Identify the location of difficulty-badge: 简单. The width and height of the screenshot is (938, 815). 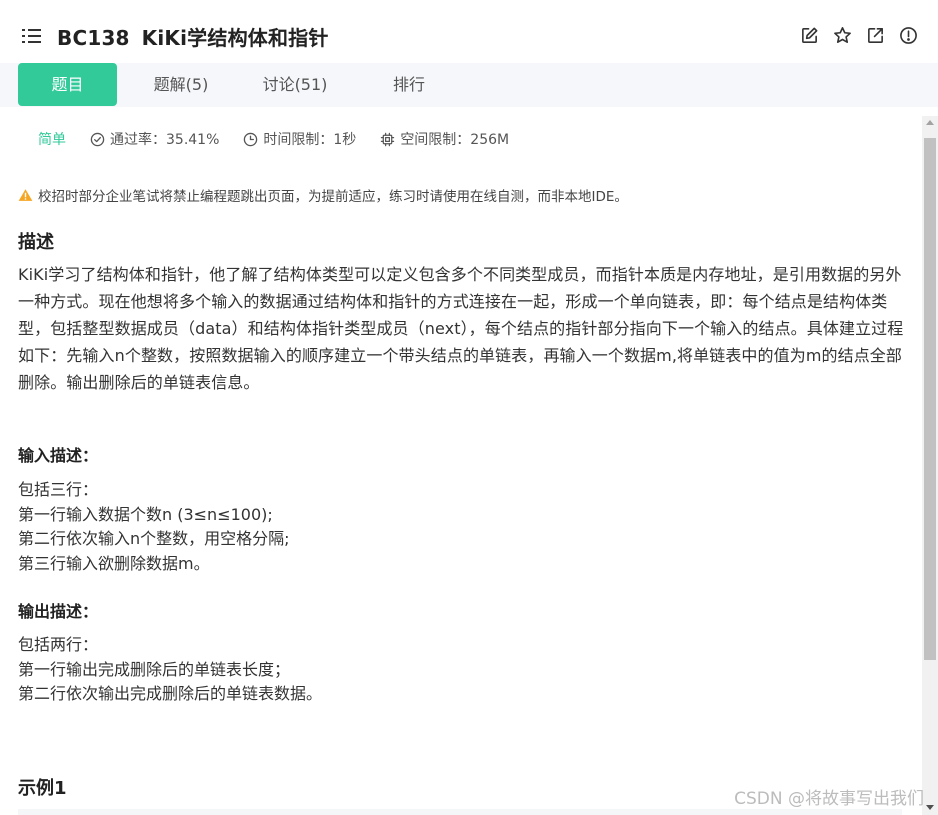
(52, 140).